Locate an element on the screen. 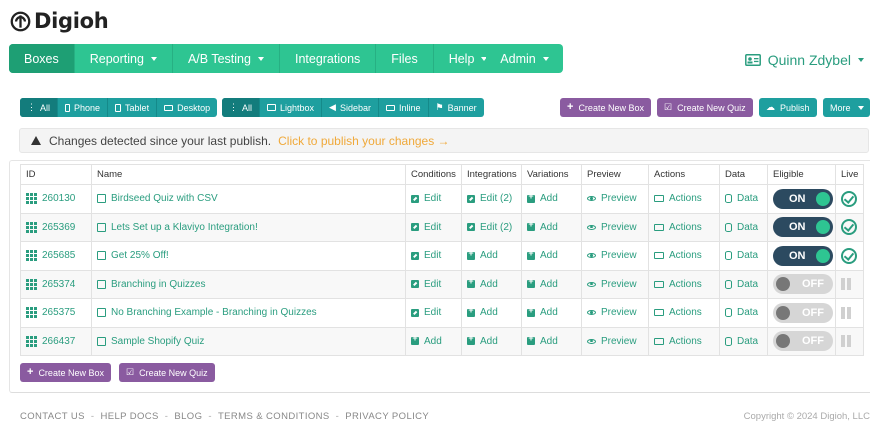 Image resolution: width=870 pixels, height=424 pixels. cell-data: Data is located at coordinates (743, 256).